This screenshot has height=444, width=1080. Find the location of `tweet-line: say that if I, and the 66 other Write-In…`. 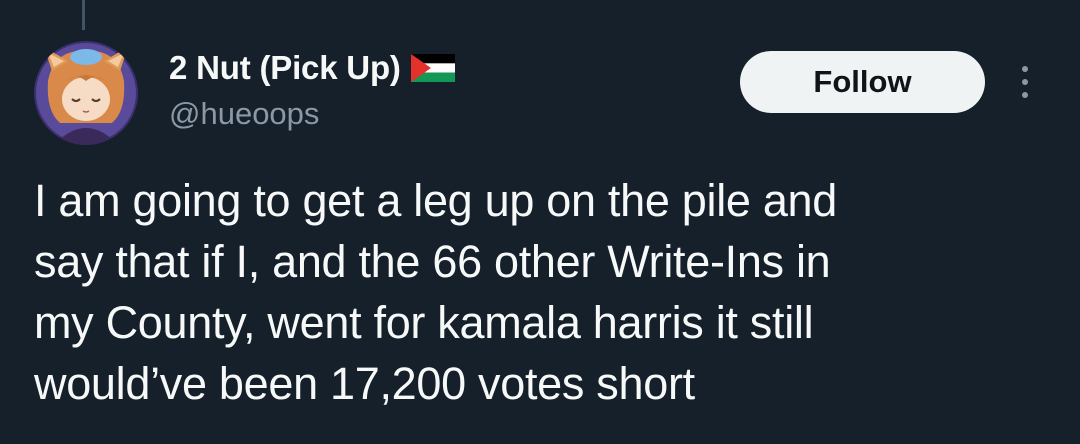

tweet-line: say that if I, and the 66 other Write-In… is located at coordinates (432, 261).